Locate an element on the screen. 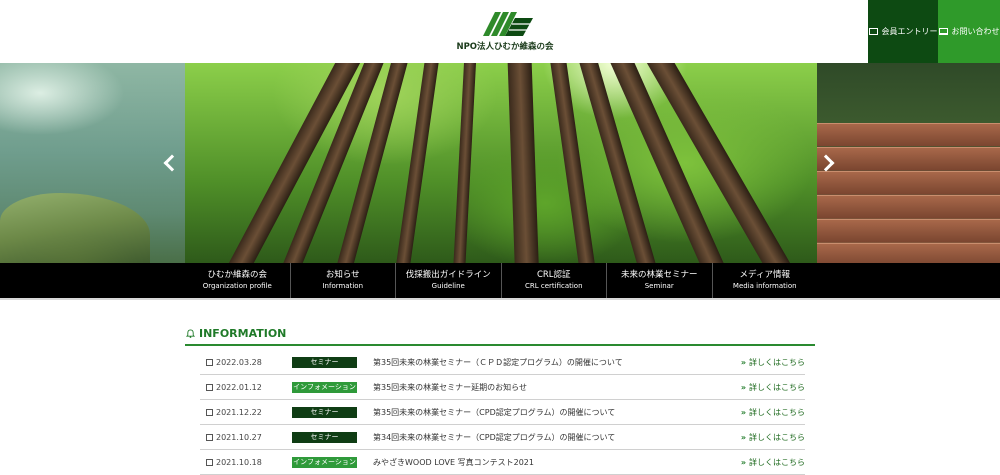 Image resolution: width=1000 pixels, height=475 pixels. bell-icon is located at coordinates (190, 333).